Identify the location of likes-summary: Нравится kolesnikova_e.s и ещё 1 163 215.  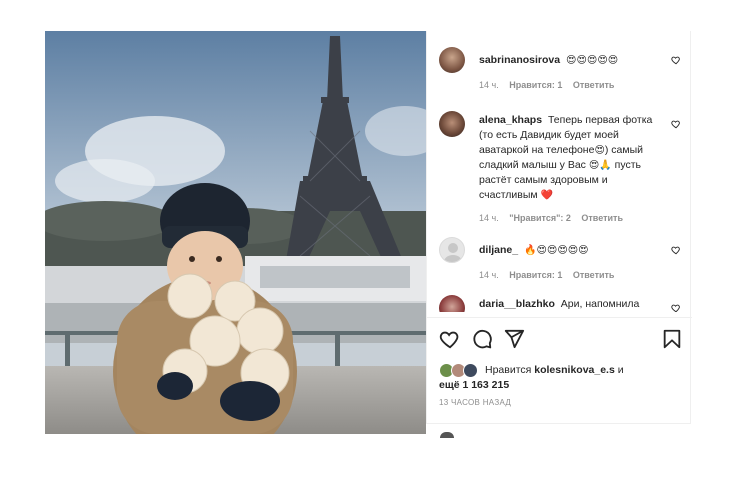
(561, 378).